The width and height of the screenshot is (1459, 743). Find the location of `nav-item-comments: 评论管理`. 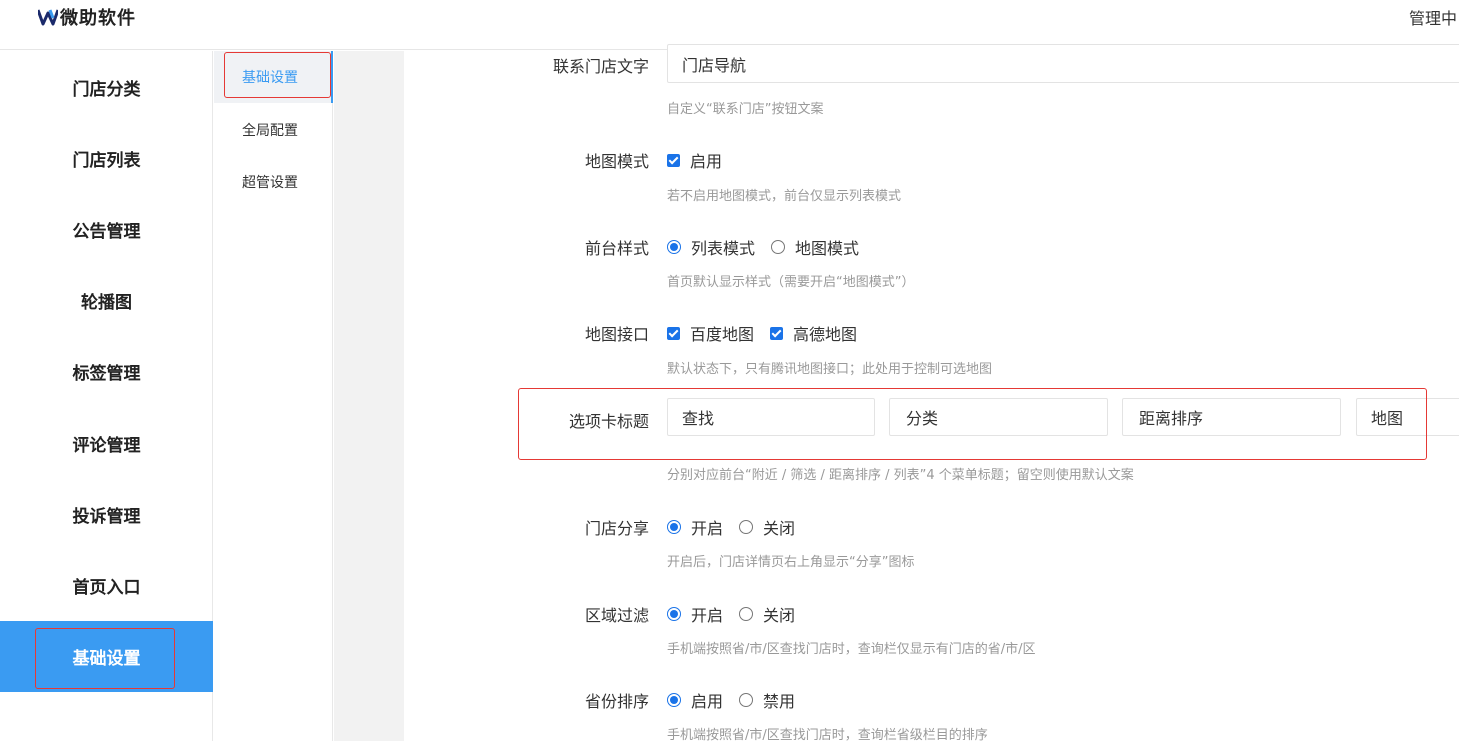

nav-item-comments: 评论管理 is located at coordinates (106, 443).